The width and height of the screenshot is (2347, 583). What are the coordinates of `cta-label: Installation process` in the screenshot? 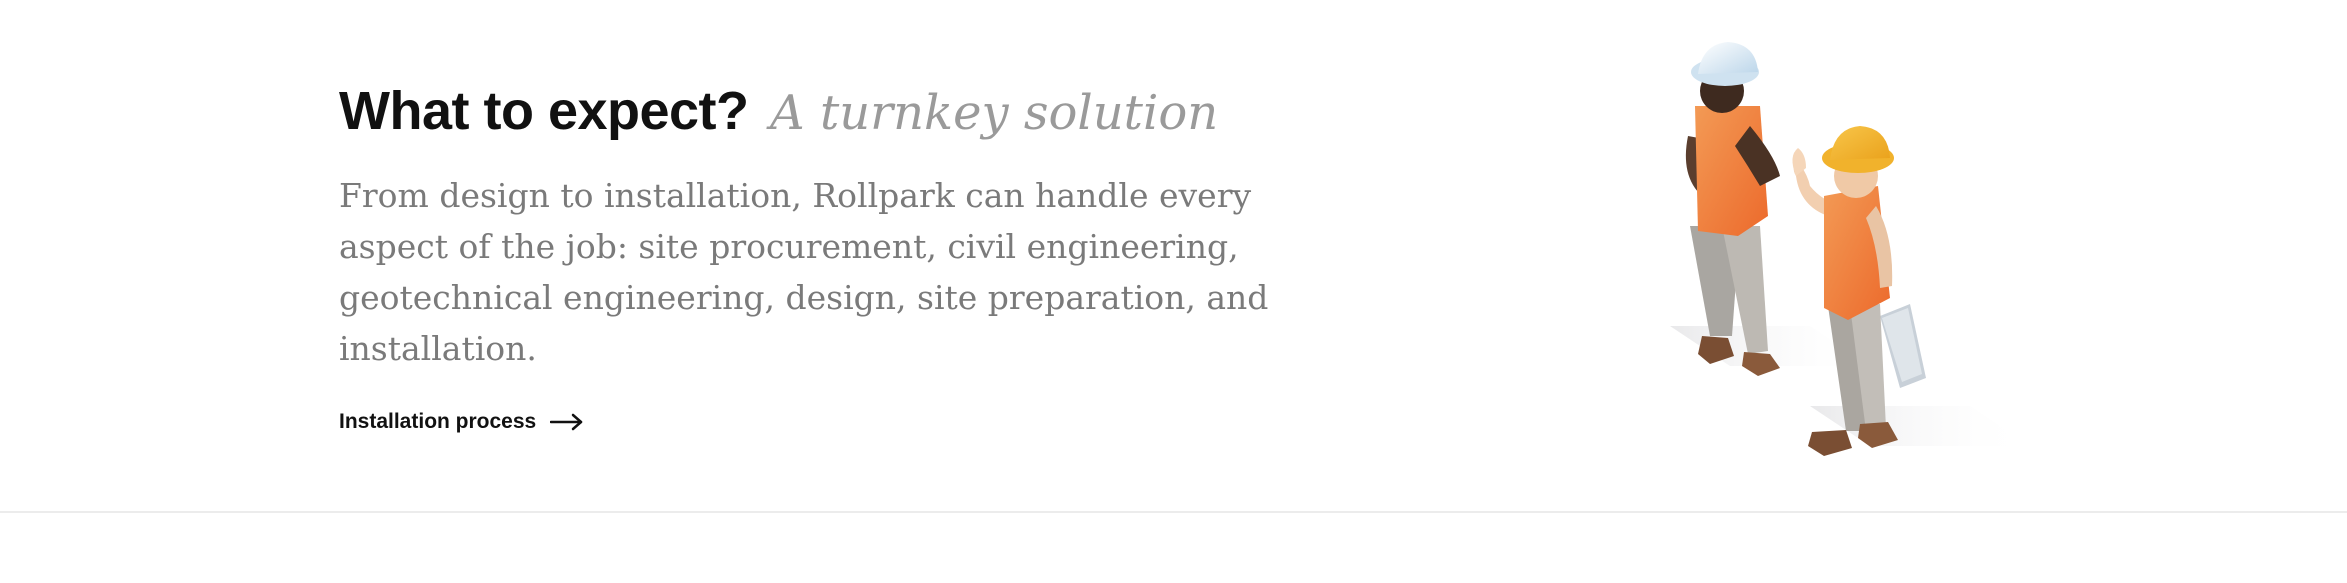 It's located at (438, 421).